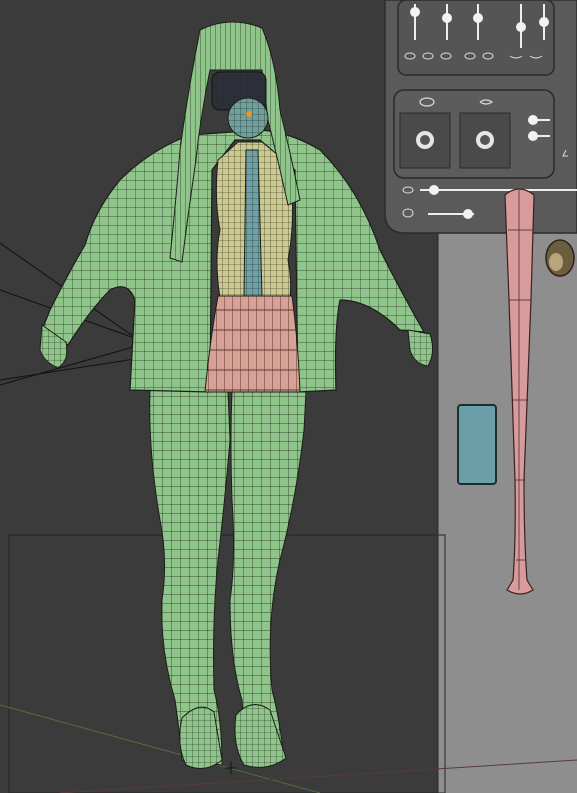 The height and width of the screenshot is (793, 577). Describe the element at coordinates (476, 38) in the screenshot. I see `slider-group-box` at that location.